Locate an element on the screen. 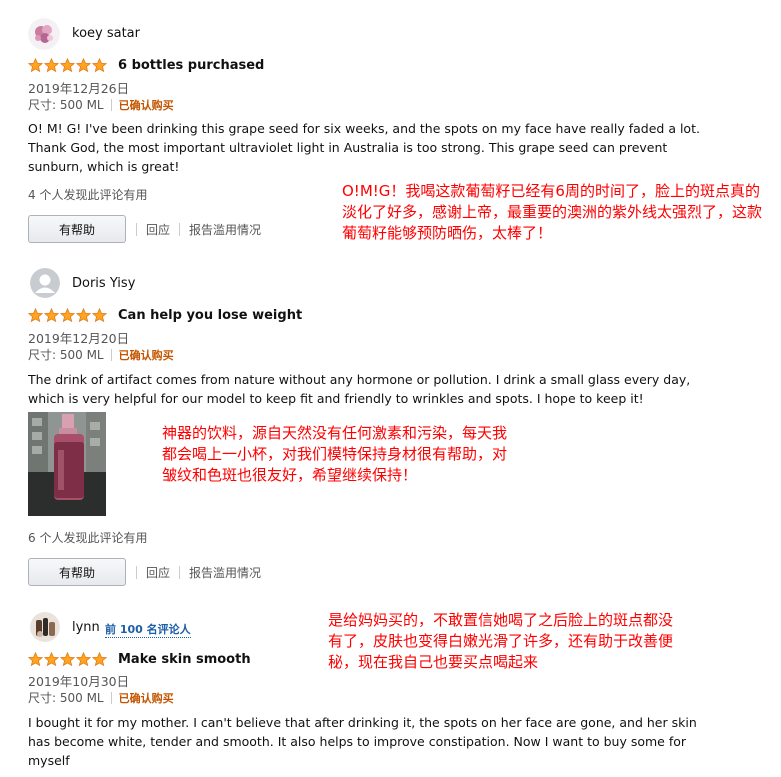 The width and height of the screenshot is (781, 777). bottle-avatar-icon is located at coordinates (45, 627).